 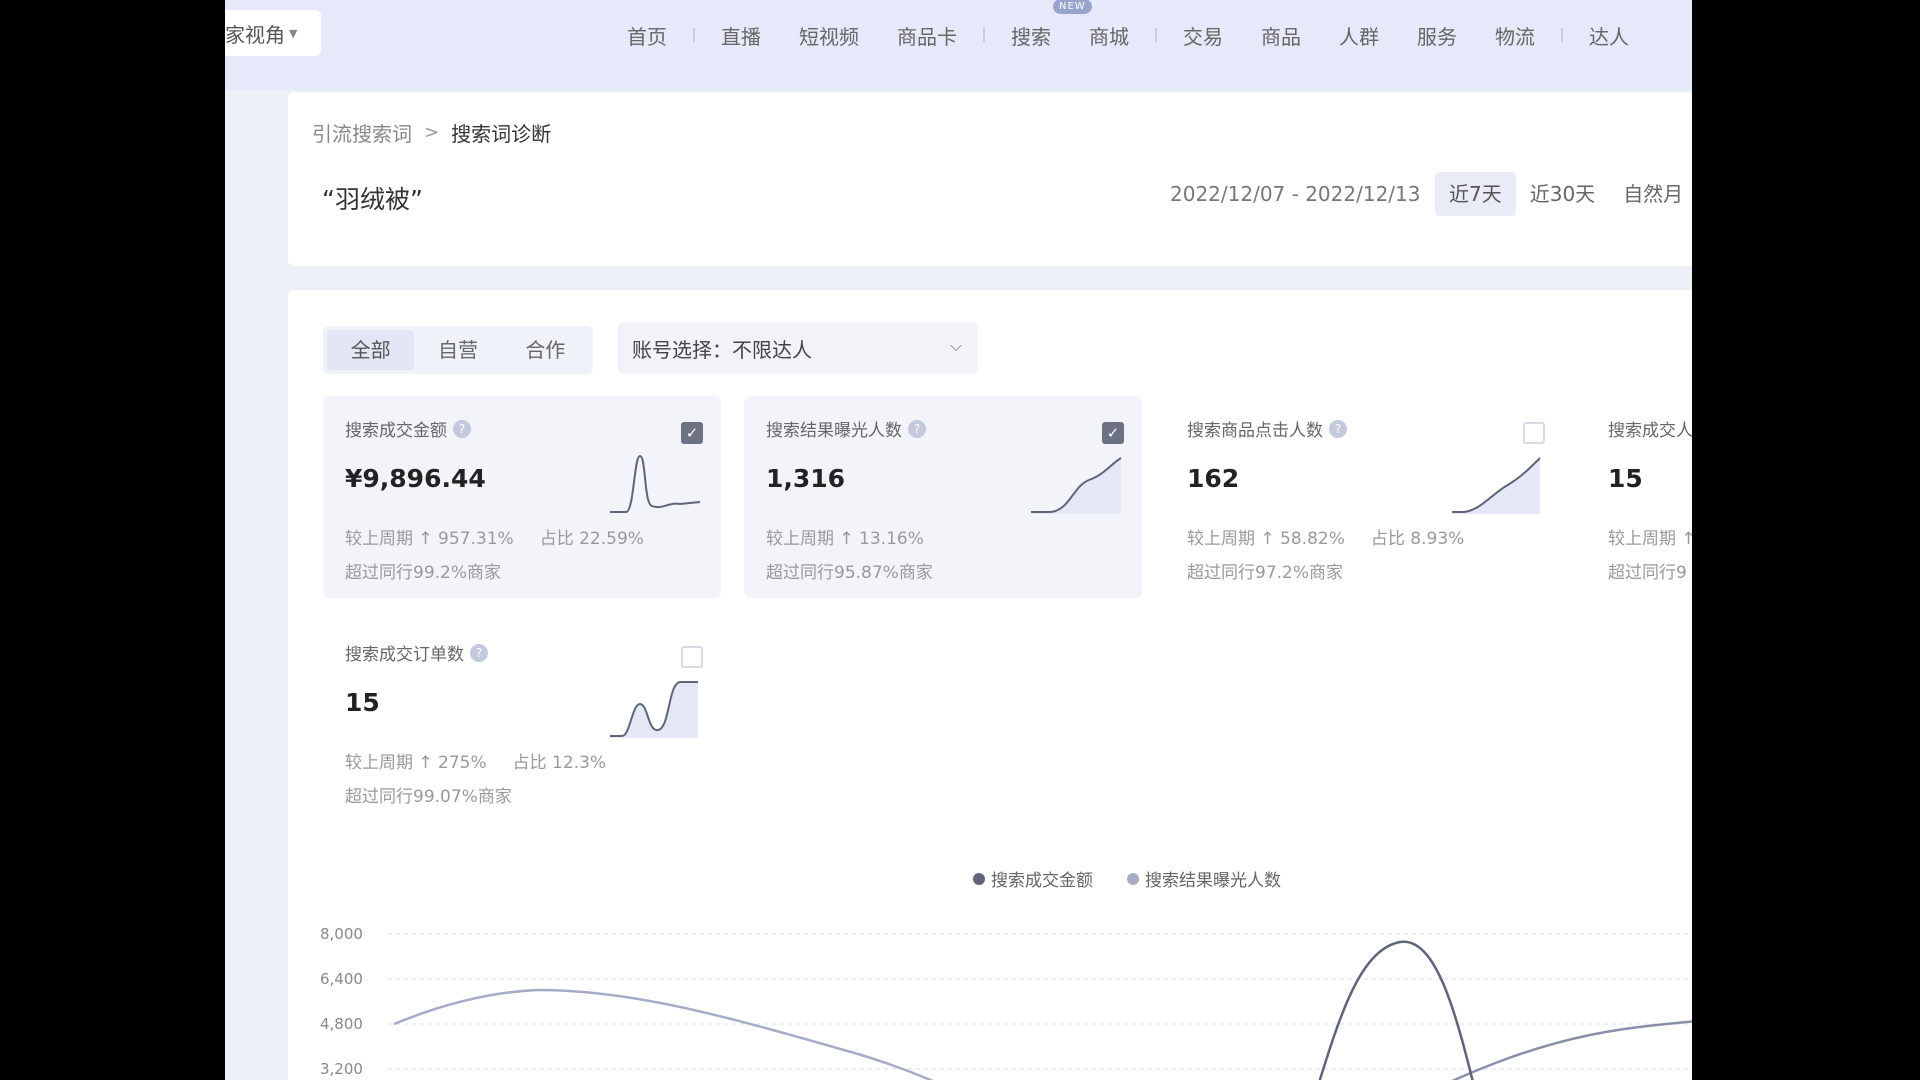 I want to click on new-badge: NEW, so click(x=1072, y=7).